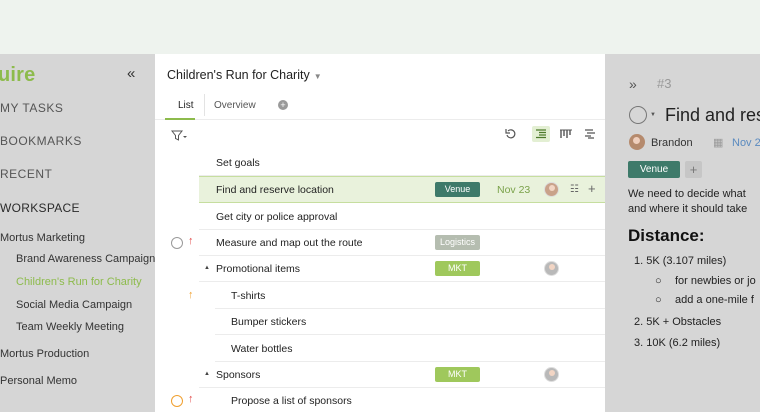 The image size is (760, 412). Describe the element at coordinates (590, 134) in the screenshot. I see `timeline-view-icon` at that location.